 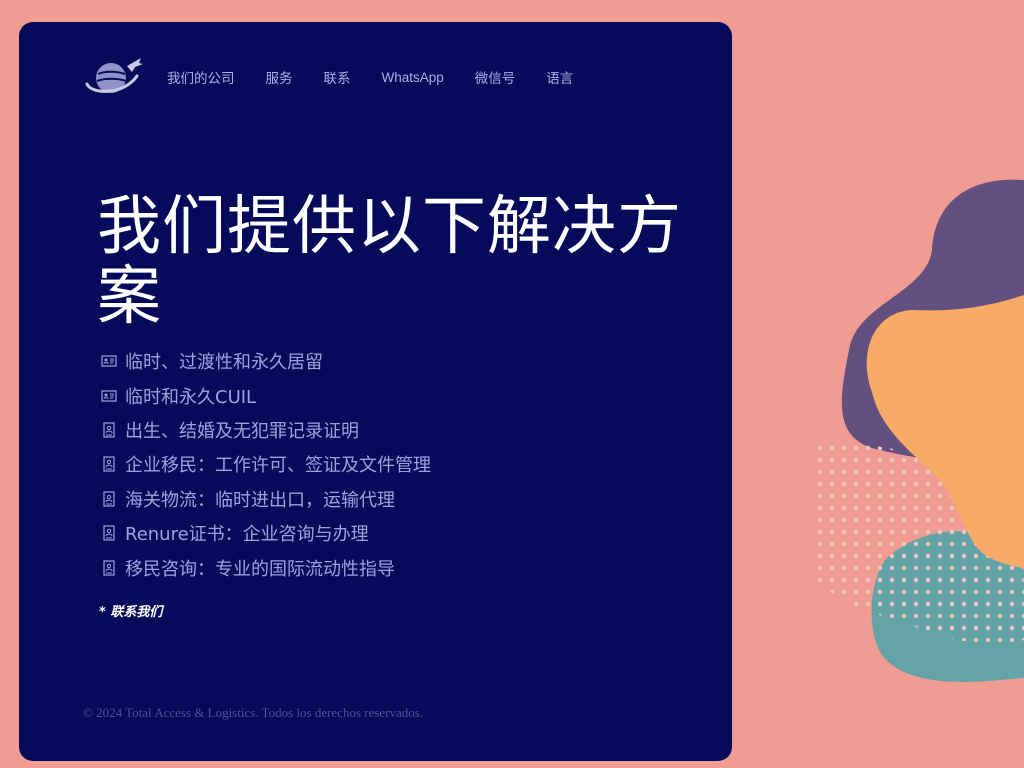 I want to click on list-item: 出生、结婚及无犯罪记录证明, so click(x=266, y=430).